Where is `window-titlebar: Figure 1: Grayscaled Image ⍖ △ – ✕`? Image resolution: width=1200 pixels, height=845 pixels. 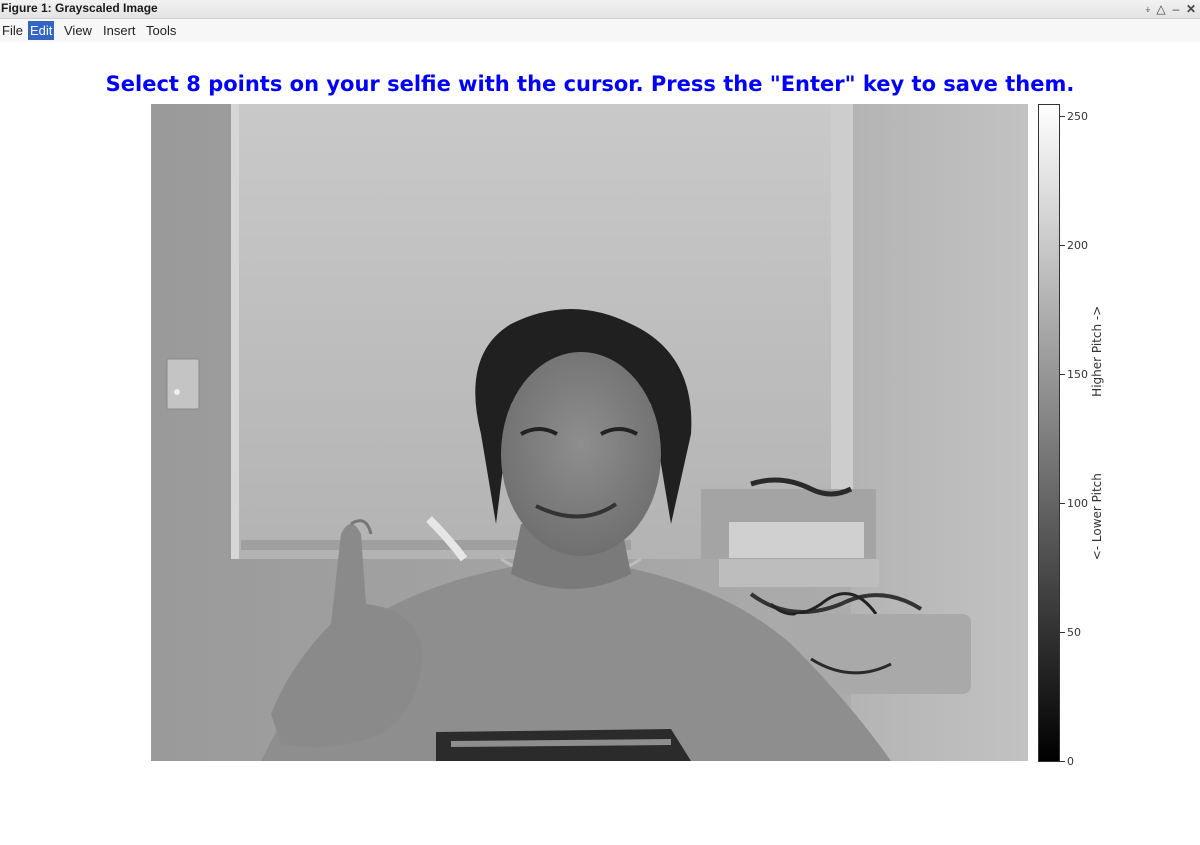 window-titlebar: Figure 1: Grayscaled Image ⍖ △ – ✕ is located at coordinates (600, 9).